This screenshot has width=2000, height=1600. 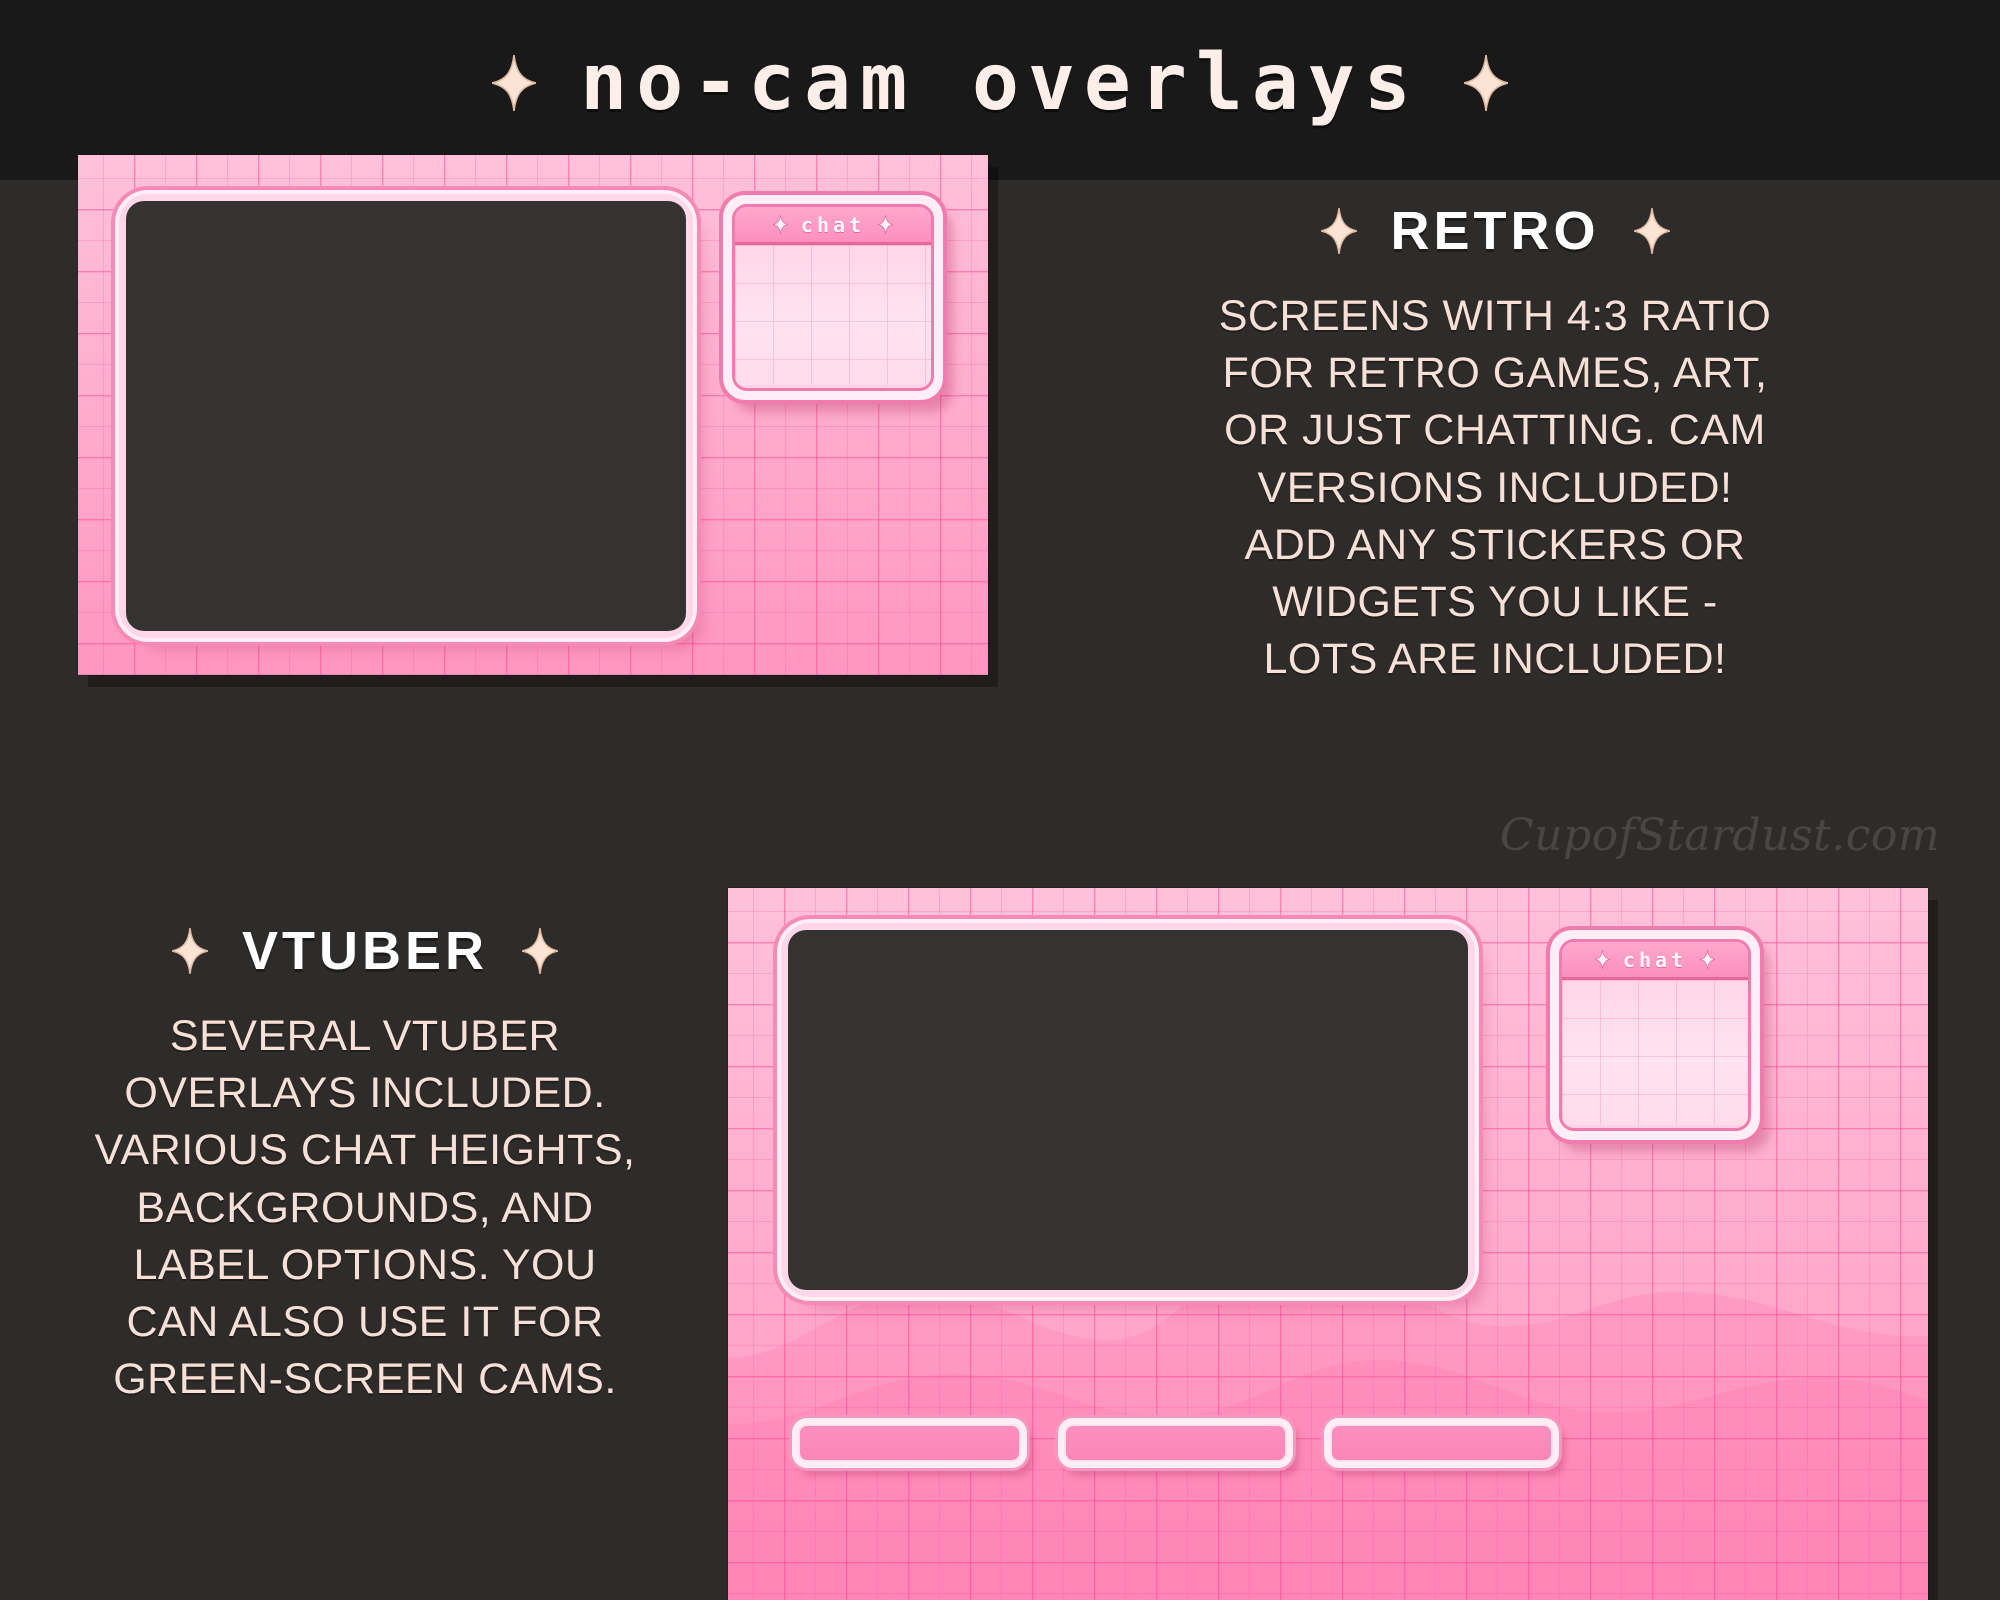 I want to click on vtuber-heading: VTUBER, so click(x=364, y=951).